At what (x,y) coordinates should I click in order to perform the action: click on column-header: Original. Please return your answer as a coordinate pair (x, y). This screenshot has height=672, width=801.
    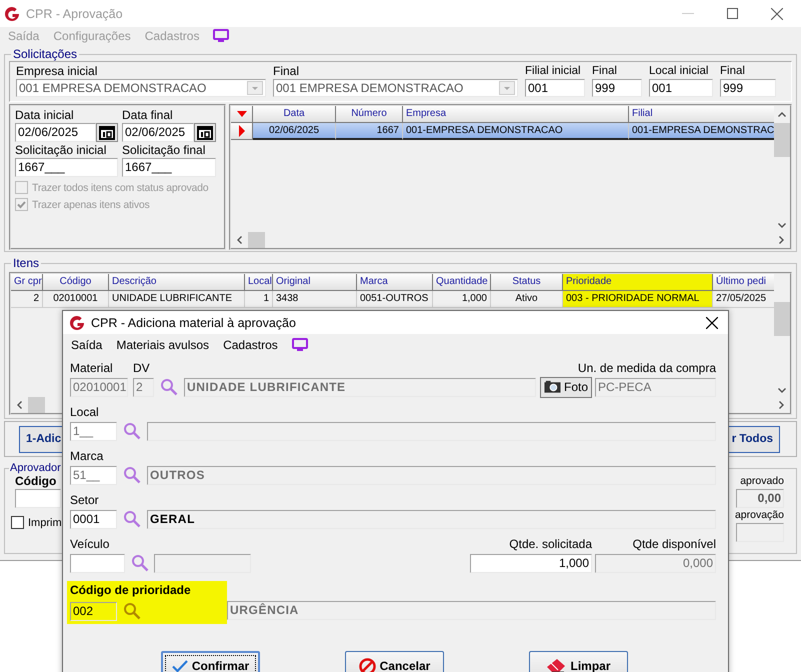
    Looking at the image, I should click on (315, 282).